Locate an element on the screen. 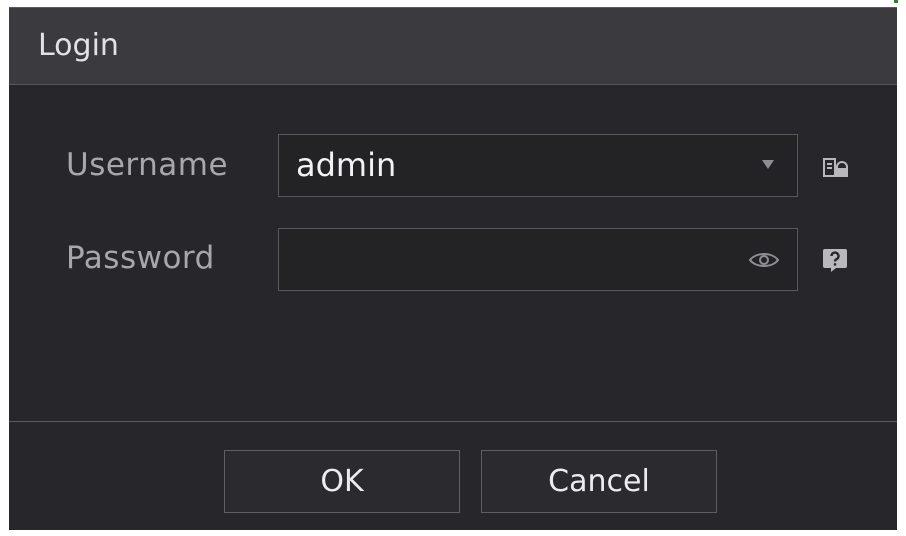  ok-button: OK is located at coordinates (342, 481).